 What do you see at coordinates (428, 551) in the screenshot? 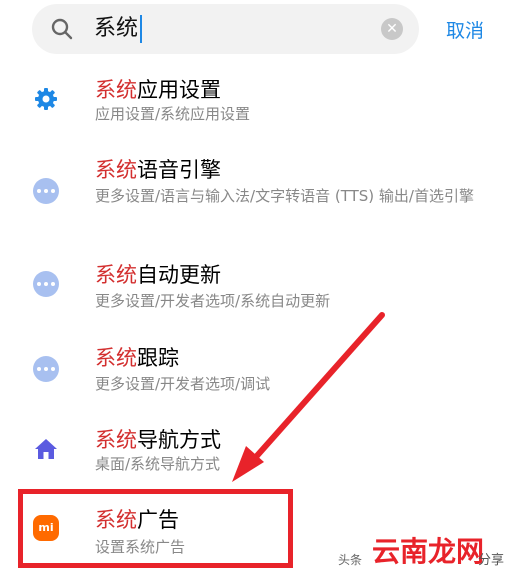
I see `watermark-logo: 云南龙网` at bounding box center [428, 551].